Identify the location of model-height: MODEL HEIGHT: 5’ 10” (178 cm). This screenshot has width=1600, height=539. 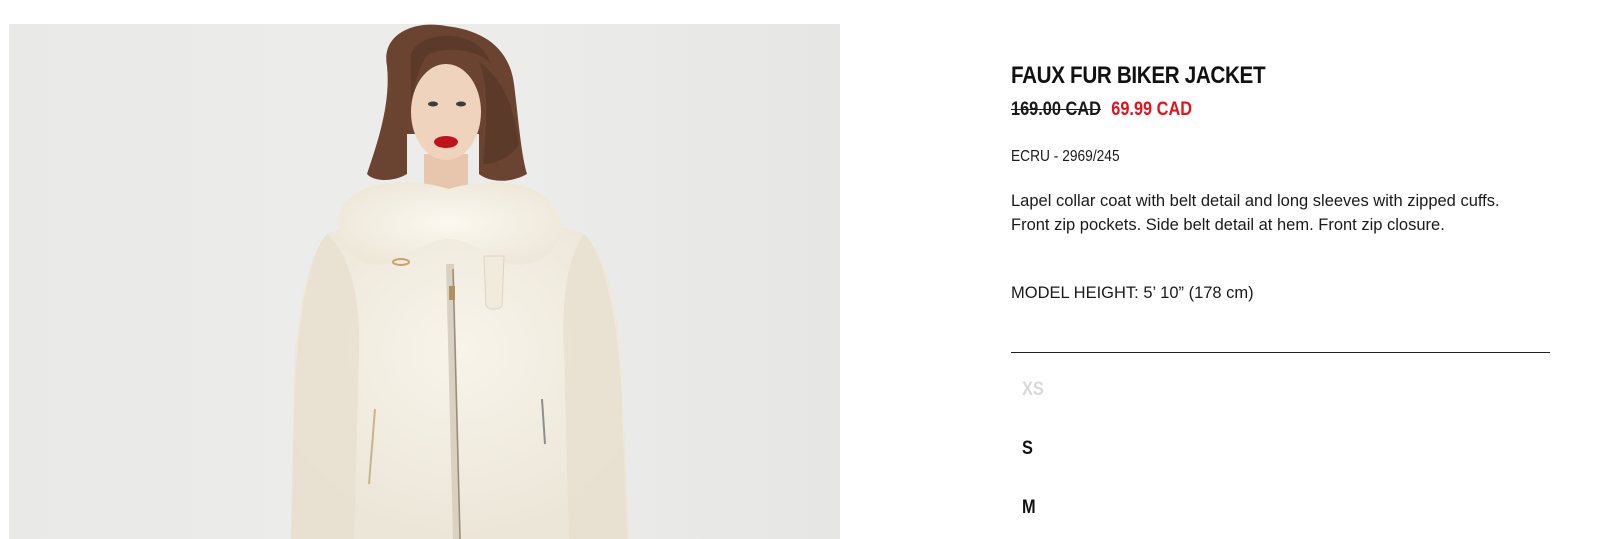
(1132, 293).